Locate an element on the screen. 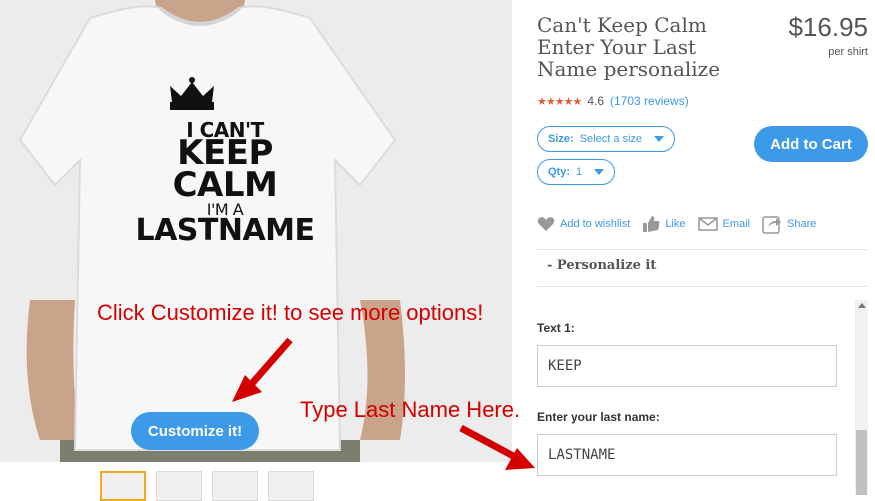 This screenshot has width=875, height=501. rating: ★★★★★ 4.6 (1703 reviews) is located at coordinates (613, 101).